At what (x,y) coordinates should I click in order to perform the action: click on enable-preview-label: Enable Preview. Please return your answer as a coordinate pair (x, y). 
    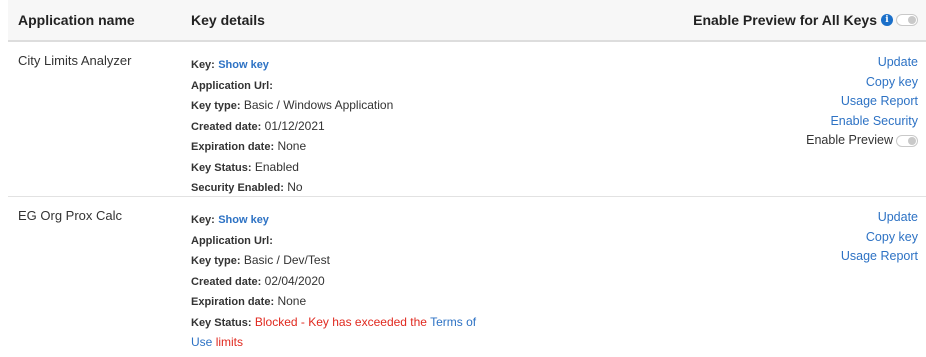
    Looking at the image, I should click on (849, 140).